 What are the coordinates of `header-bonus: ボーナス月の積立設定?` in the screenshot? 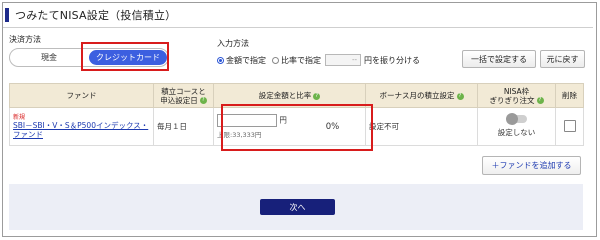 It's located at (421, 95).